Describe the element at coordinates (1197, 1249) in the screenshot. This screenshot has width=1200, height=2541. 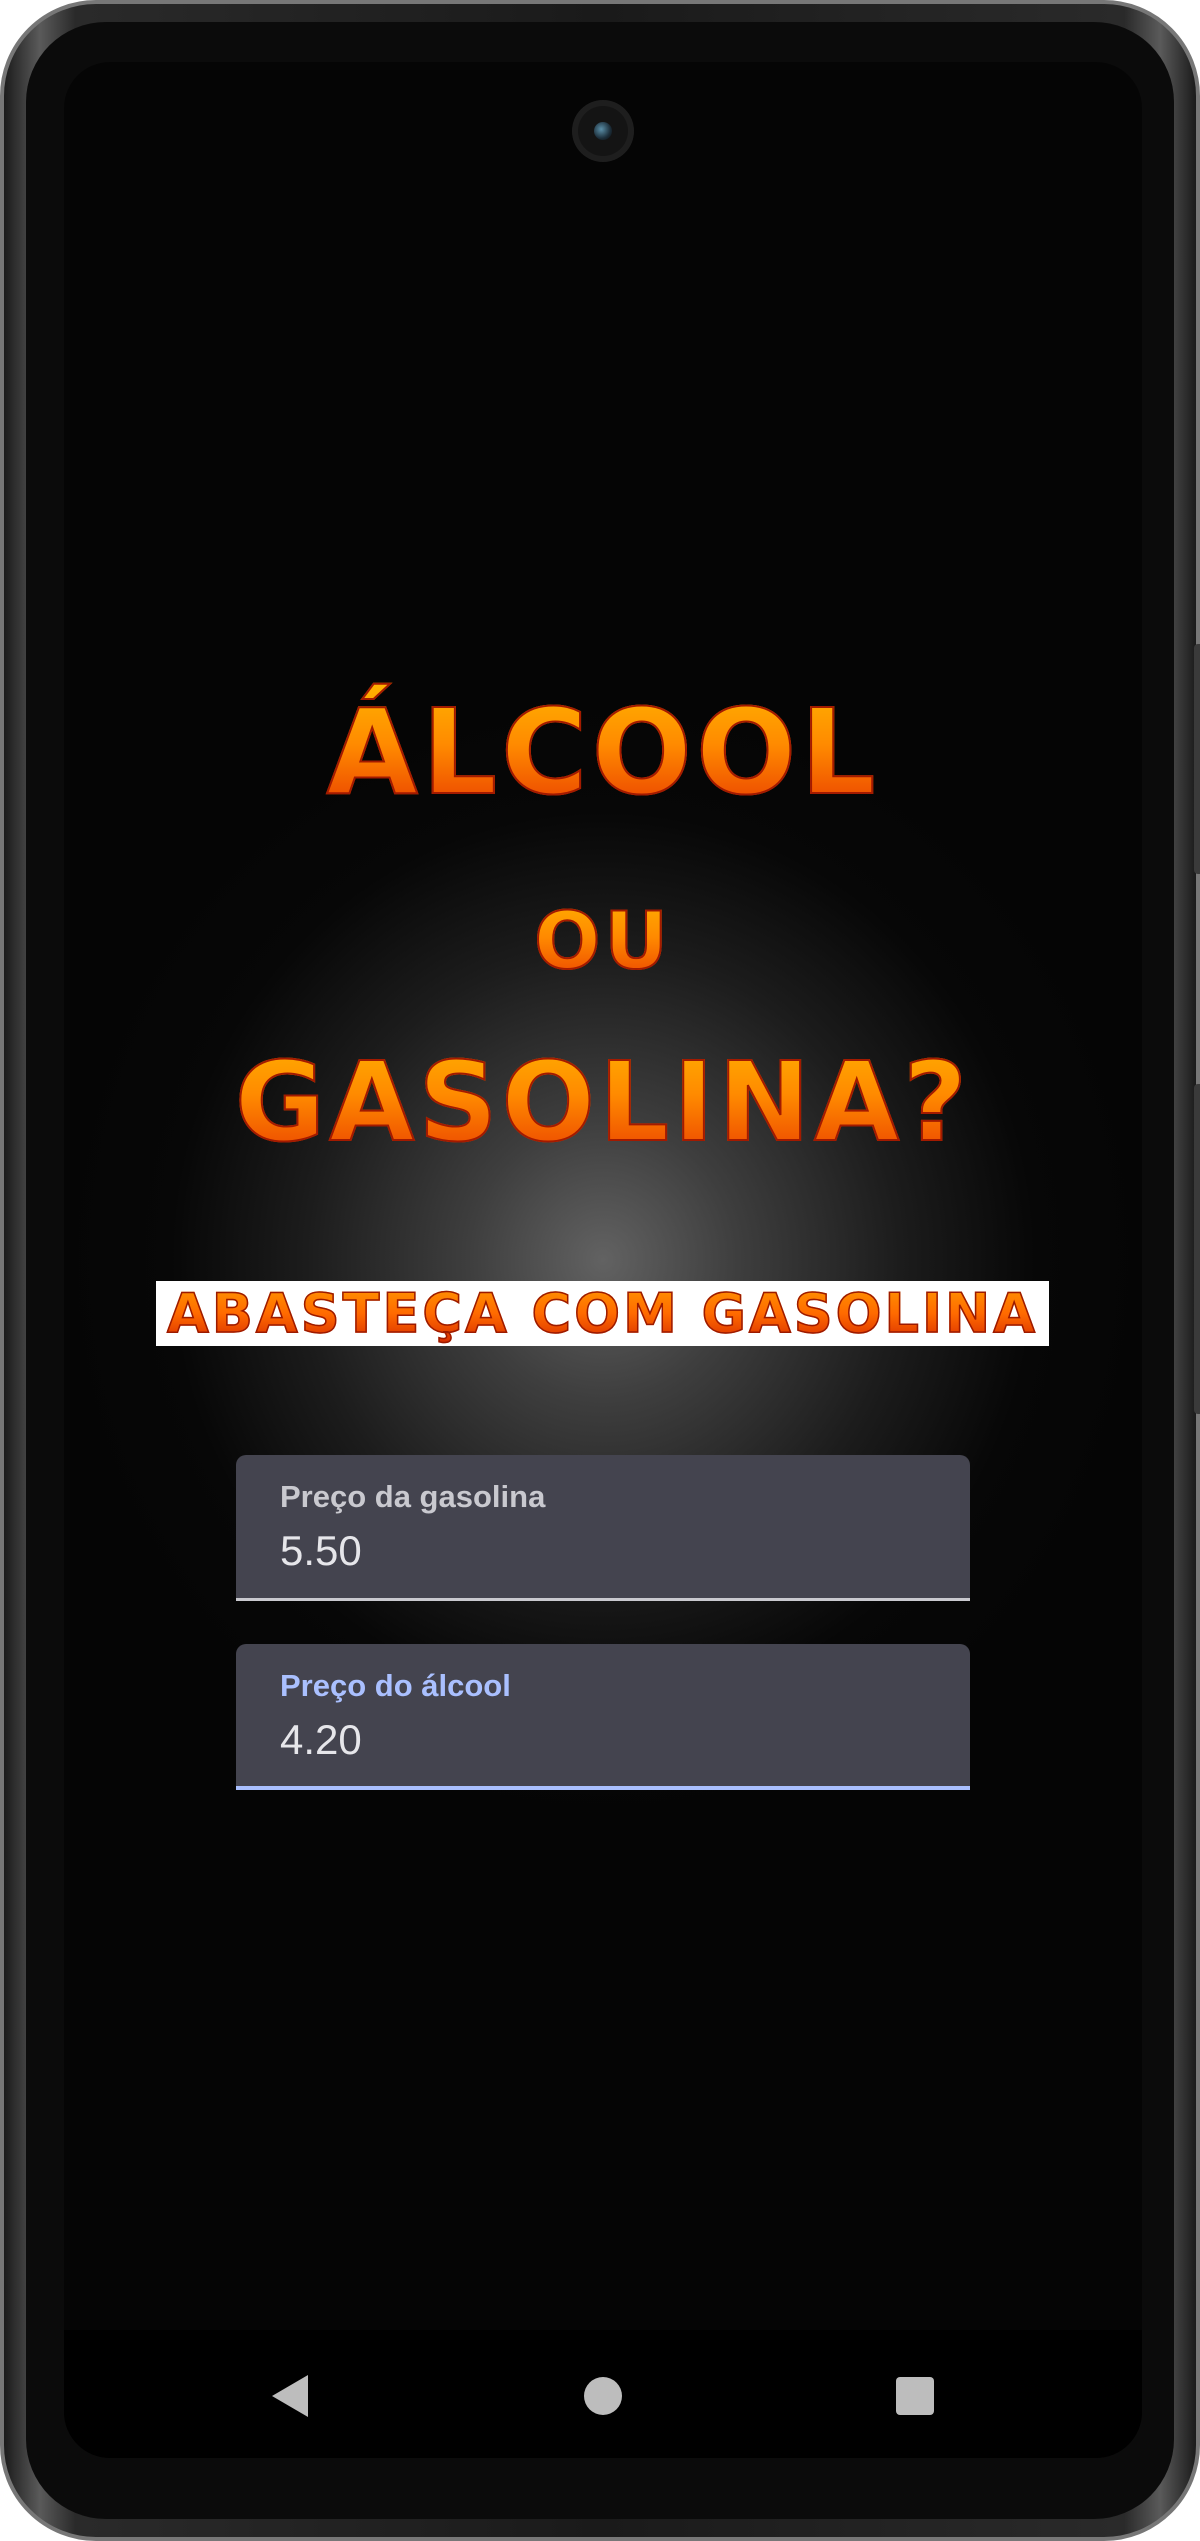
I see `power-button` at that location.